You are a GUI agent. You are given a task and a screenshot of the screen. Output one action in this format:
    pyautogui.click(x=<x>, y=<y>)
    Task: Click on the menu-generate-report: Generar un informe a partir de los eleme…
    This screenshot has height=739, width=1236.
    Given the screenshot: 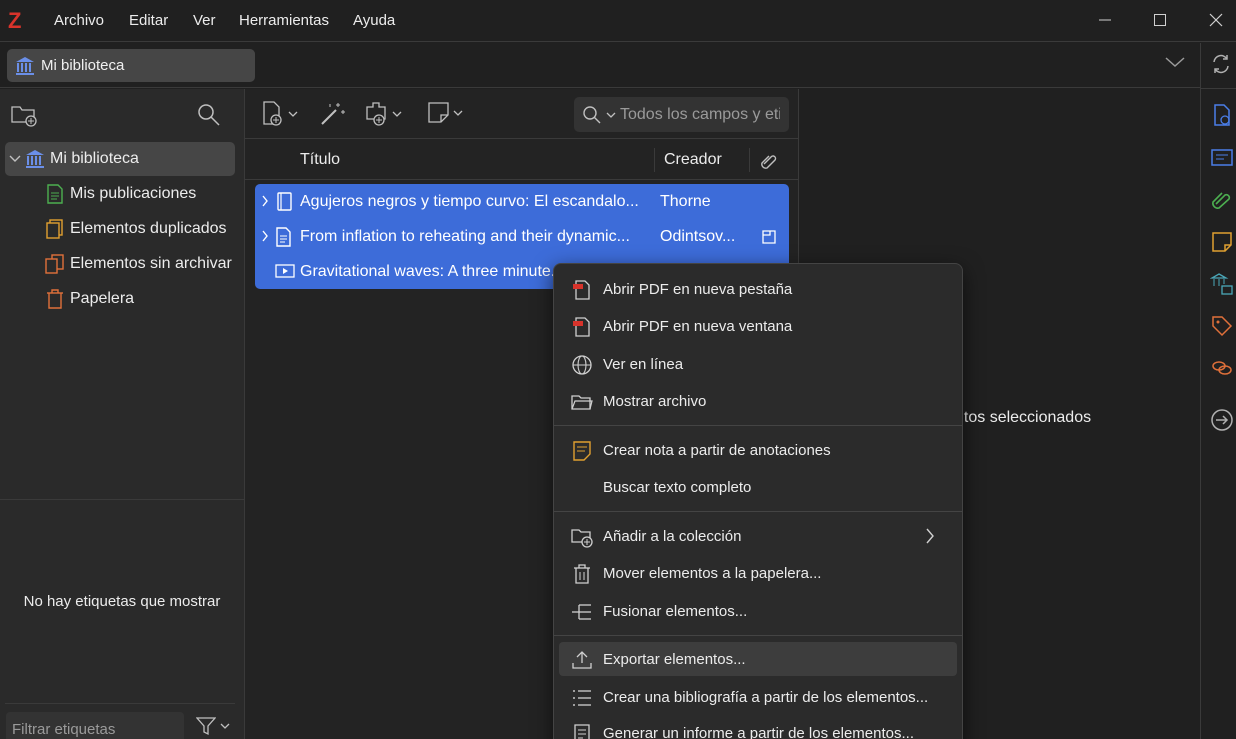 What is the action you would take?
    pyautogui.click(x=758, y=727)
    